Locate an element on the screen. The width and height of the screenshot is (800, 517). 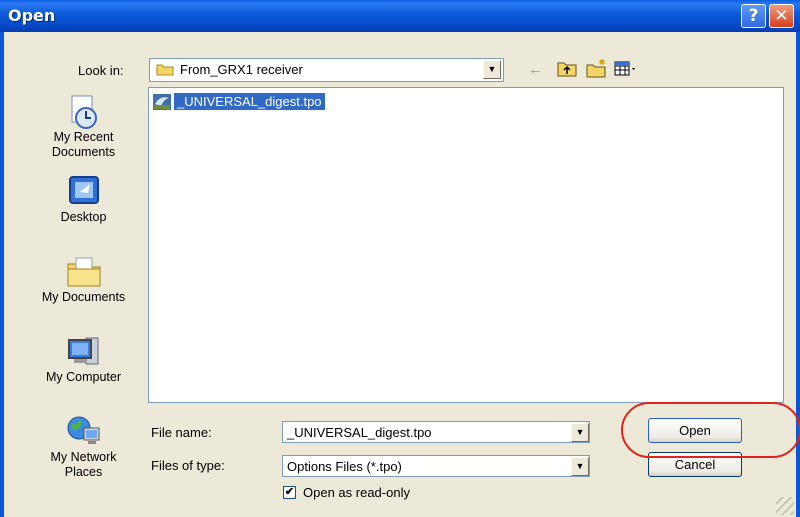
look-in-label: Look in: is located at coordinates (101, 70).